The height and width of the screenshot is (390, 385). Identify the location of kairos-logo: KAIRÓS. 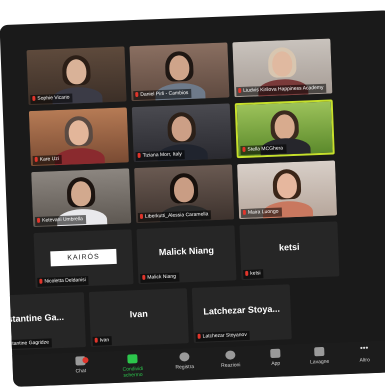
(83, 257).